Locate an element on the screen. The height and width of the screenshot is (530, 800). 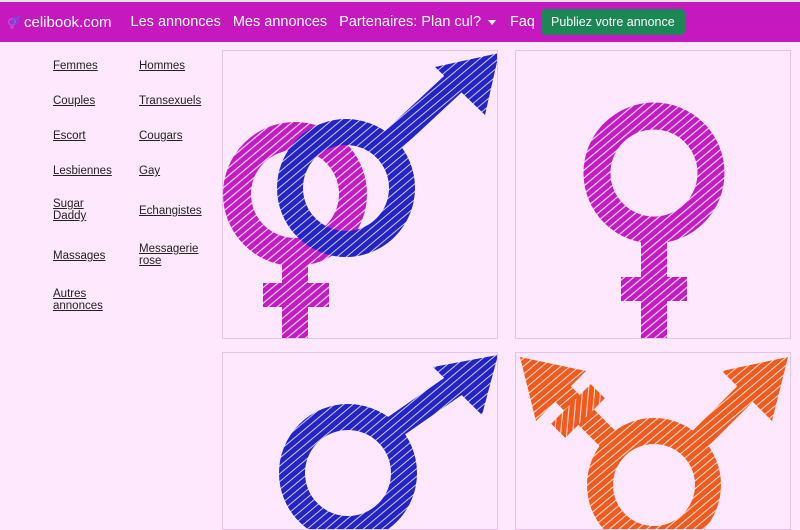
category-lesbiennes: Lesbiennes is located at coordinates (88, 171).